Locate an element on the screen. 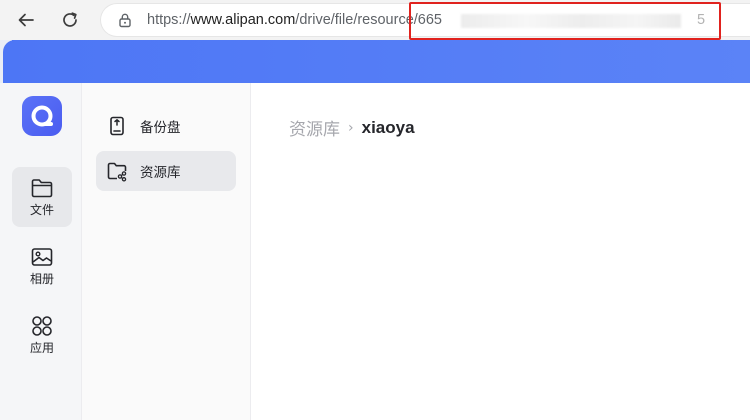  rail-item-label: 相册 is located at coordinates (41, 279).